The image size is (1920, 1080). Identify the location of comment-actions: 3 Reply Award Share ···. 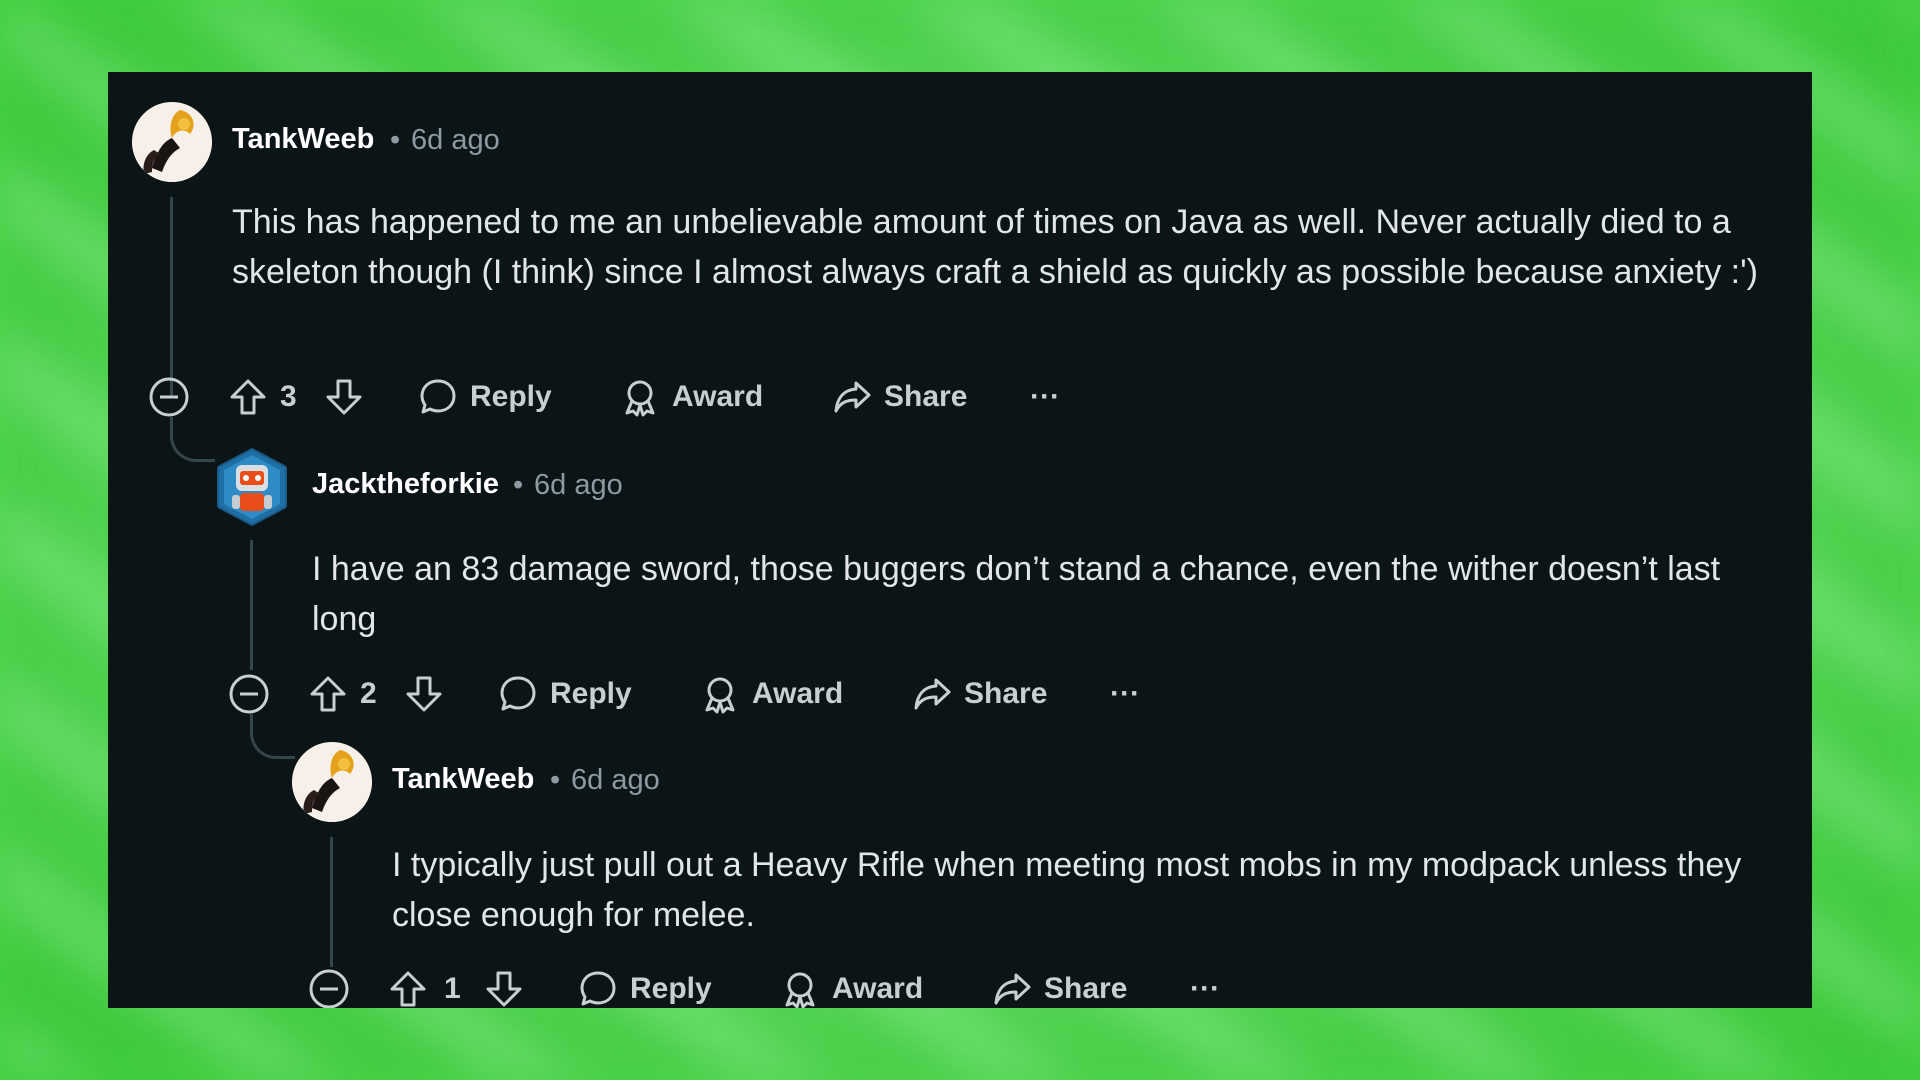
(604, 397).